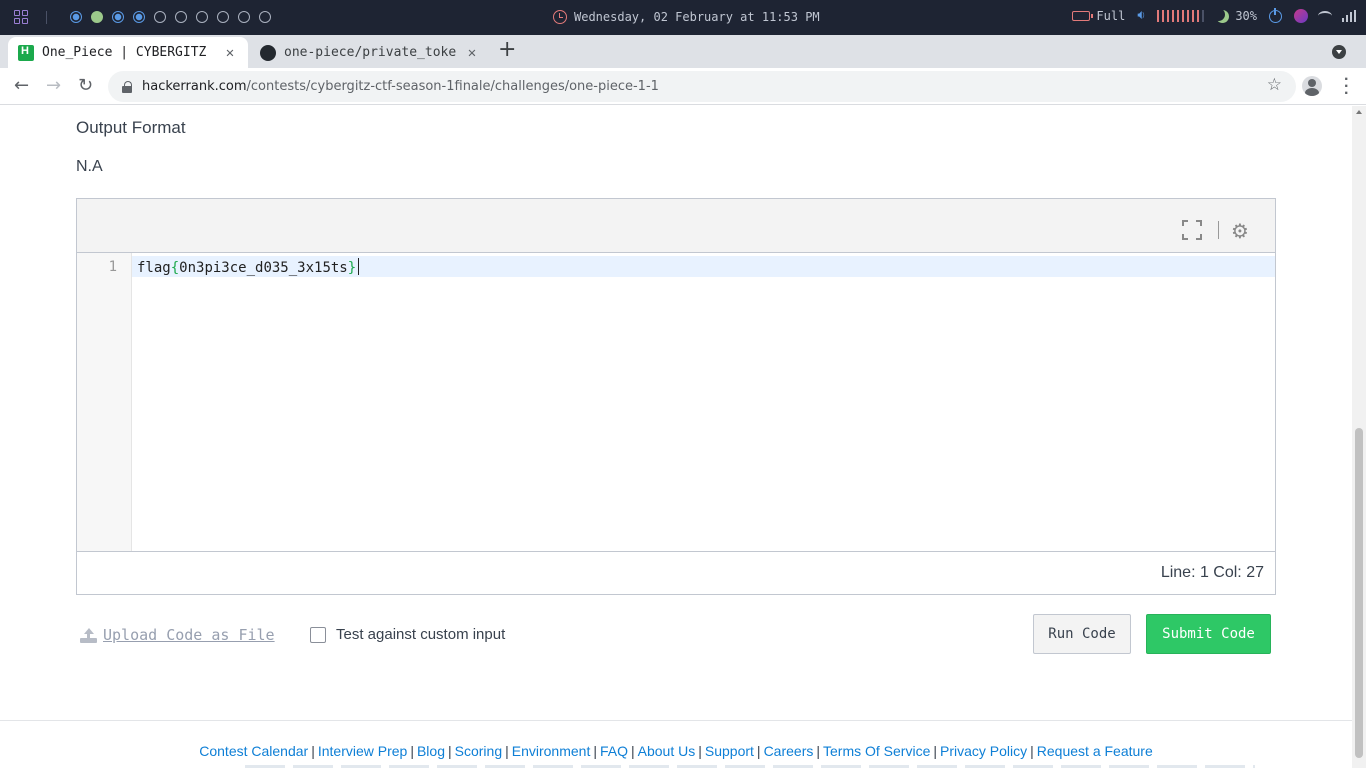  I want to click on footer-link: Careers, so click(789, 751).